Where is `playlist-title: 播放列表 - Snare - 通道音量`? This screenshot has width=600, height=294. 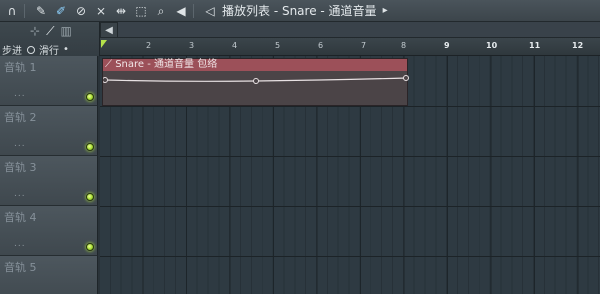 playlist-title: 播放列表 - Snare - 通道音量 is located at coordinates (299, 11).